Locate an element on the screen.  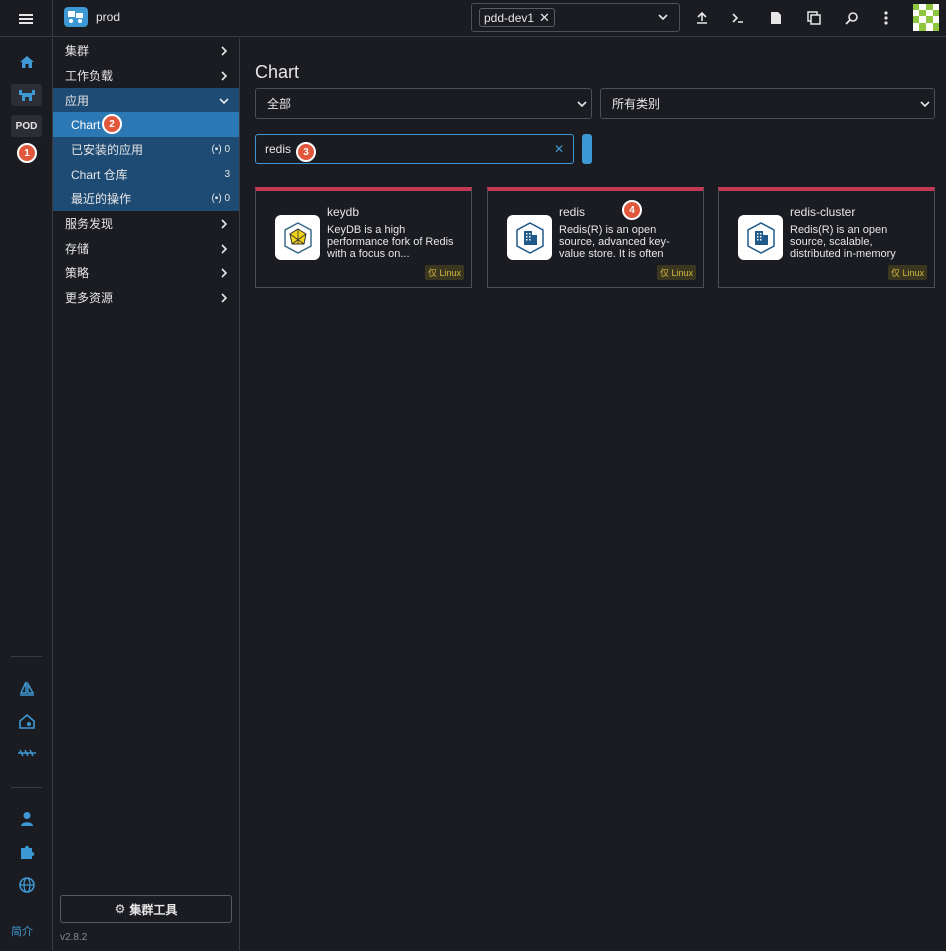
cluster-brand: prod is located at coordinates (92, 17).